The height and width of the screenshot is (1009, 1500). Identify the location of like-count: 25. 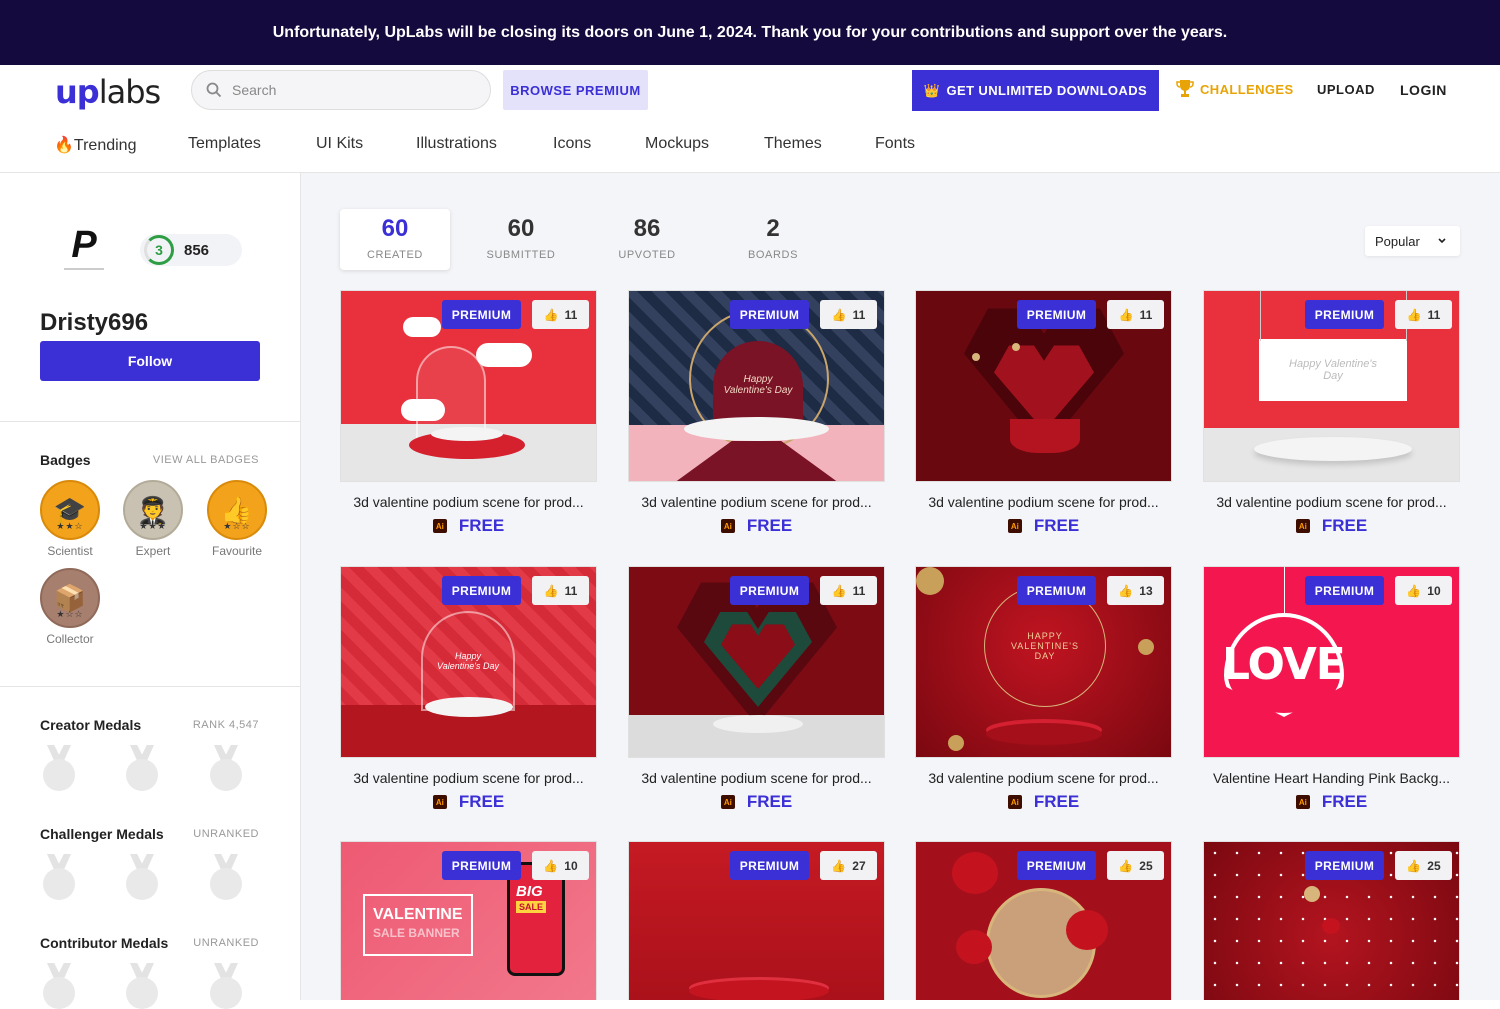
(1146, 865).